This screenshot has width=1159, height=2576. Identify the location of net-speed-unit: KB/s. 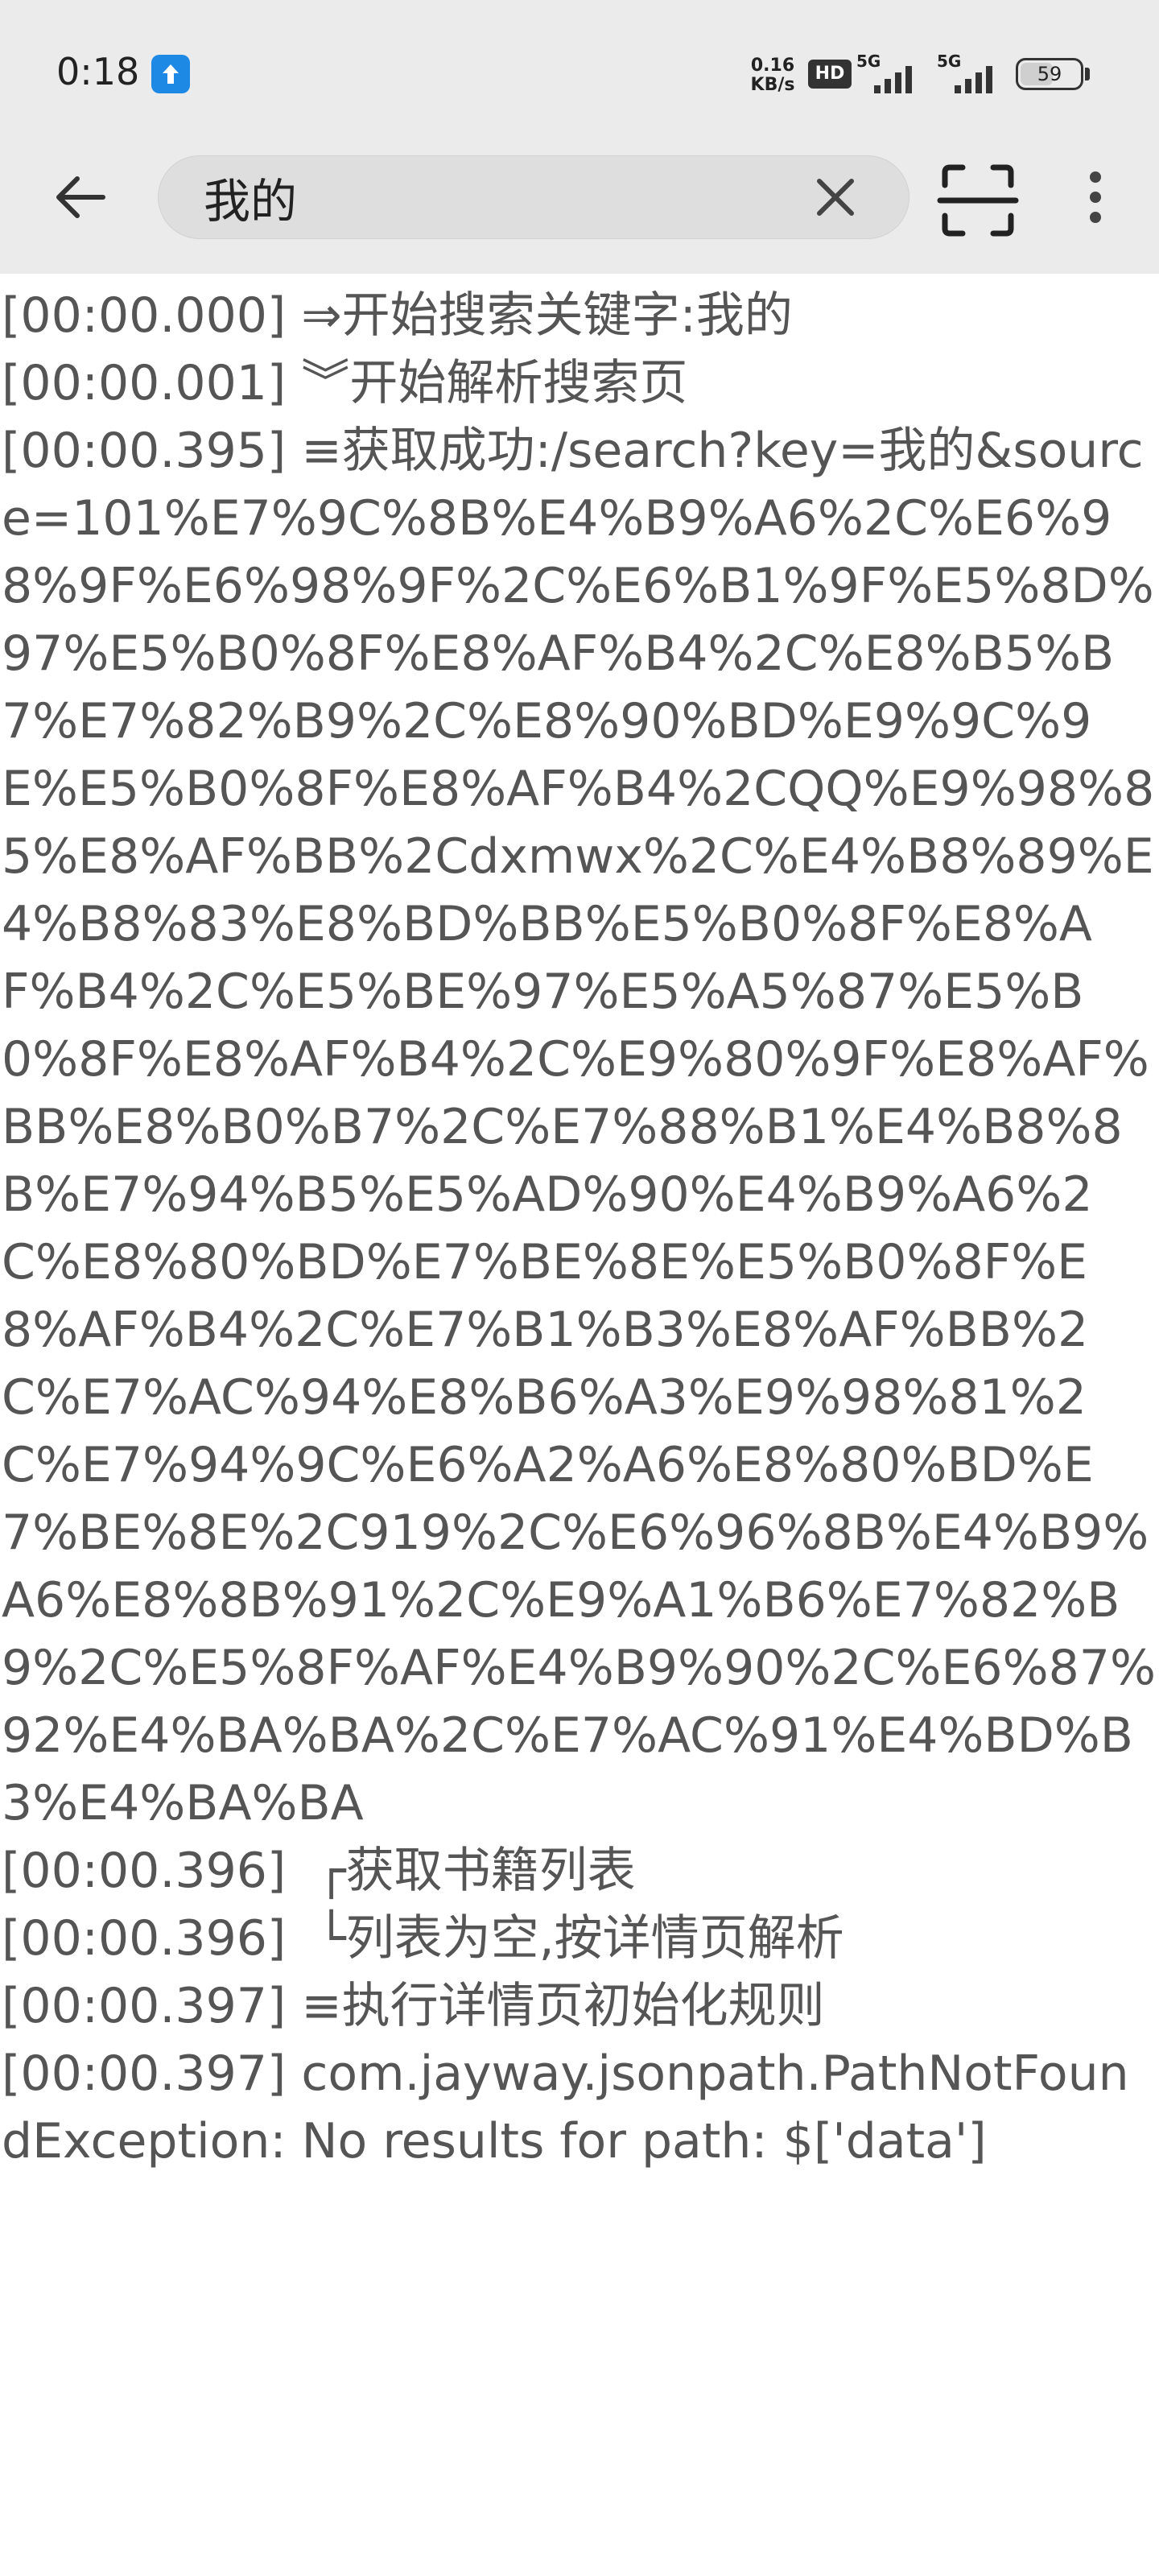
(772, 85).